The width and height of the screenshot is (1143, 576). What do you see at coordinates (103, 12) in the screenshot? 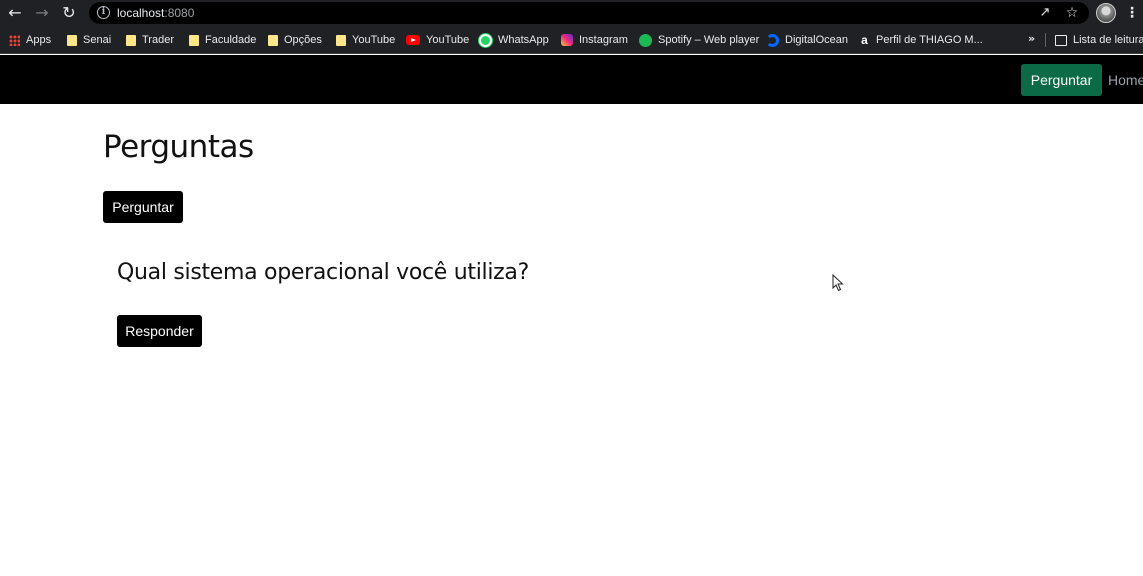
I see `info-icon: i` at bounding box center [103, 12].